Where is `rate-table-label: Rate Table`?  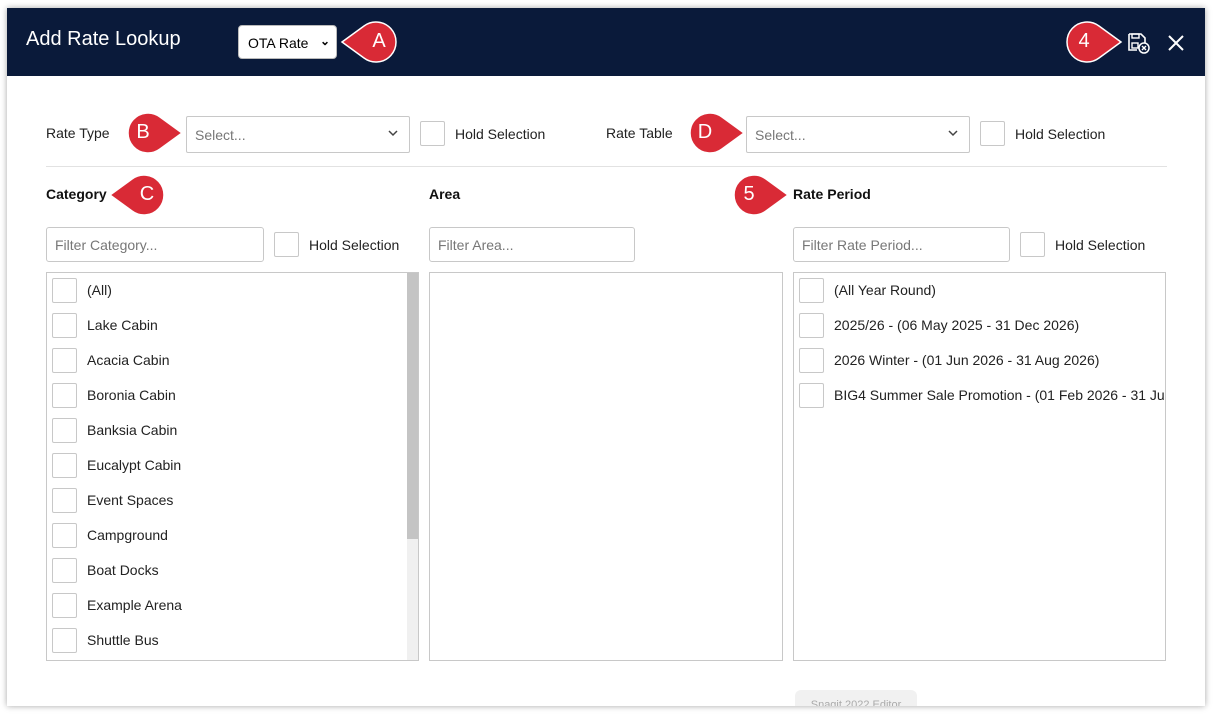 rate-table-label: Rate Table is located at coordinates (639, 133).